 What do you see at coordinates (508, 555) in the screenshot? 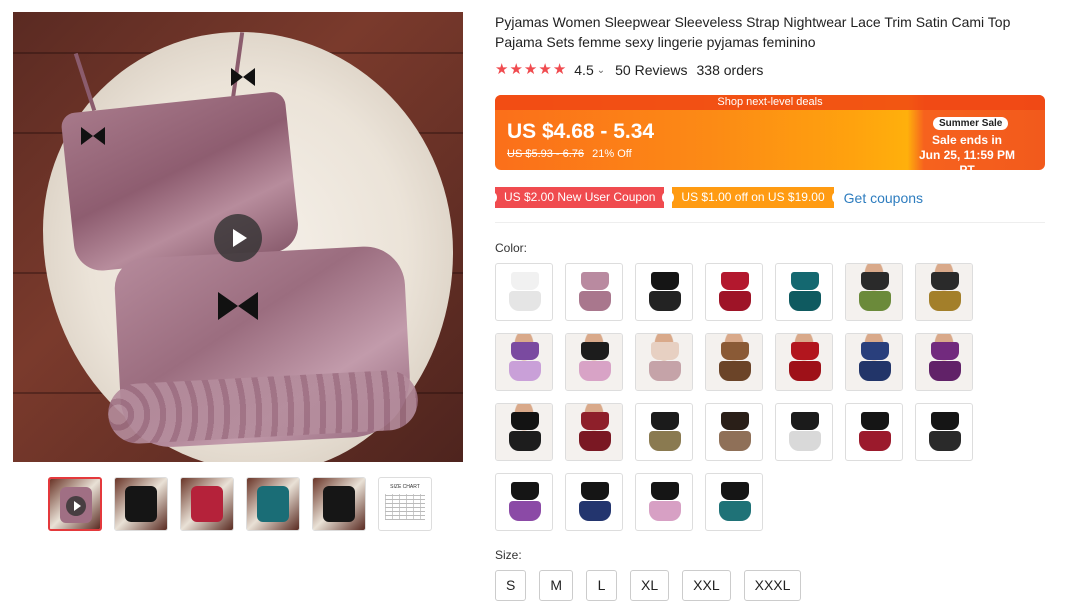
I see `size-label: Size:` at bounding box center [508, 555].